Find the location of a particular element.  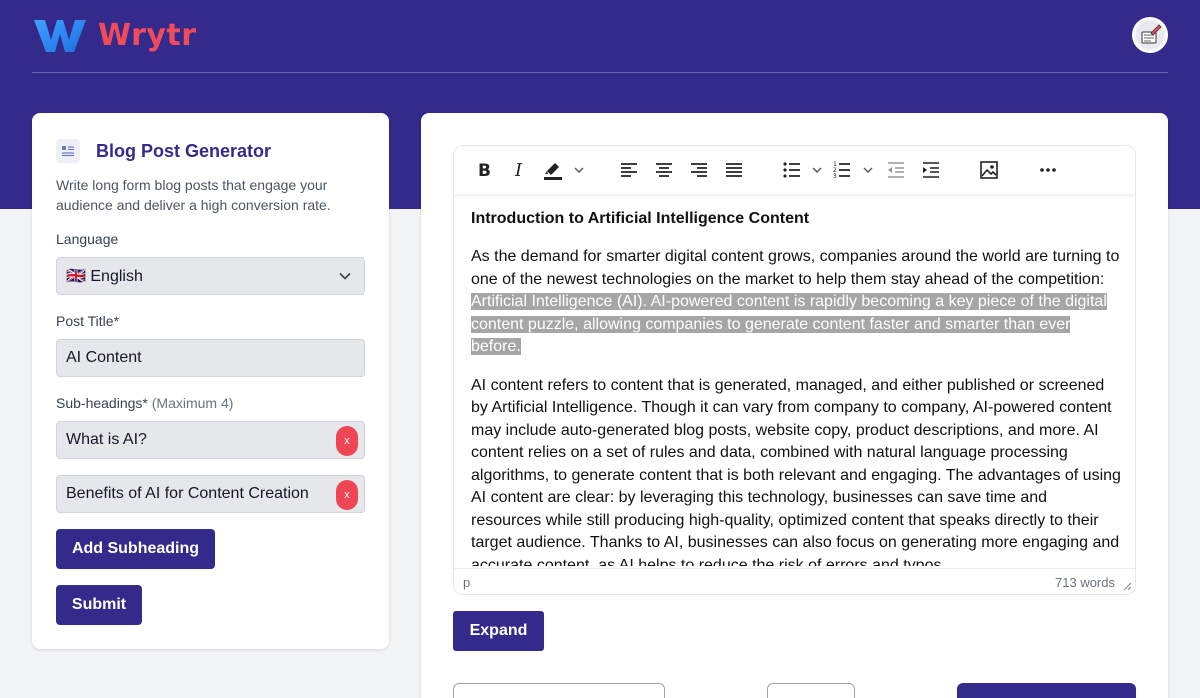

numbered-list-icon: 123 is located at coordinates (853, 170).